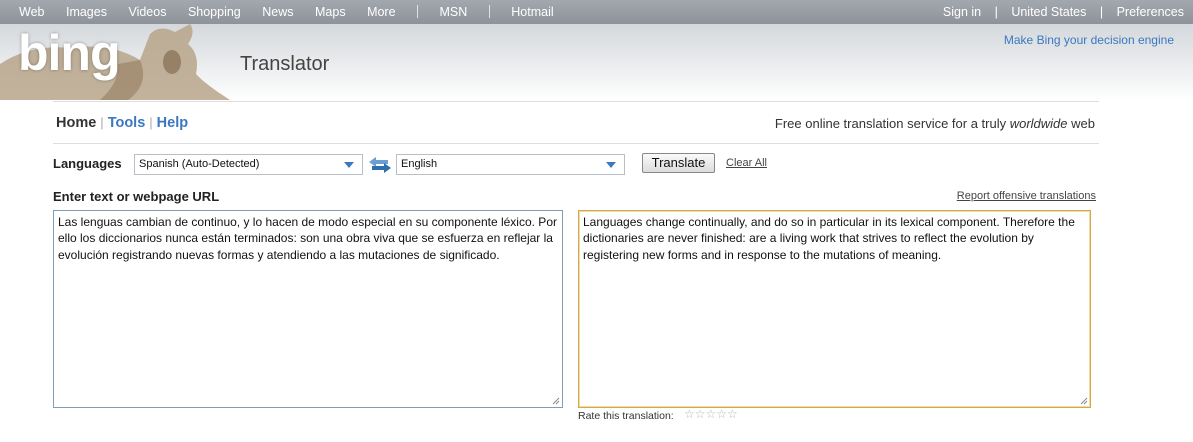 The width and height of the screenshot is (1193, 442). What do you see at coordinates (127, 123) in the screenshot?
I see `tools-link: Tools` at bounding box center [127, 123].